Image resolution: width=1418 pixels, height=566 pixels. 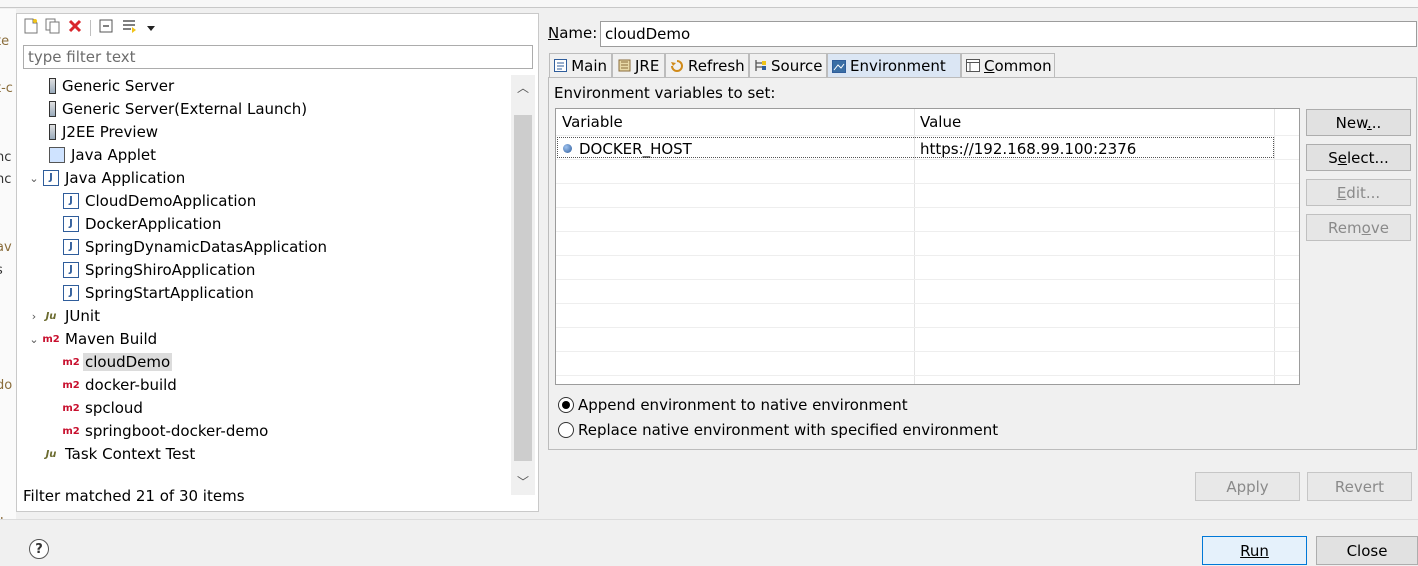 What do you see at coordinates (120, 454) in the screenshot?
I see `tree-item-task-context-test: Ju Task Context Test` at bounding box center [120, 454].